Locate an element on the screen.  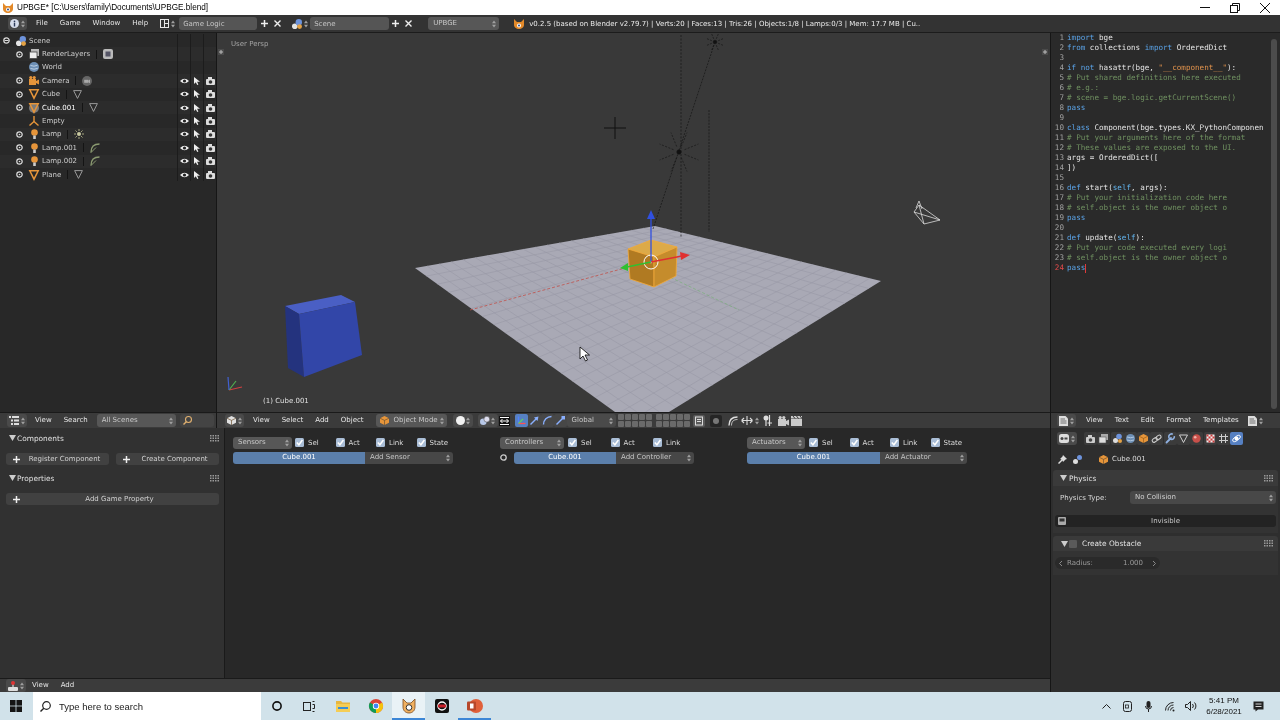
chevron-up-icon is located at coordinates (1106, 706).